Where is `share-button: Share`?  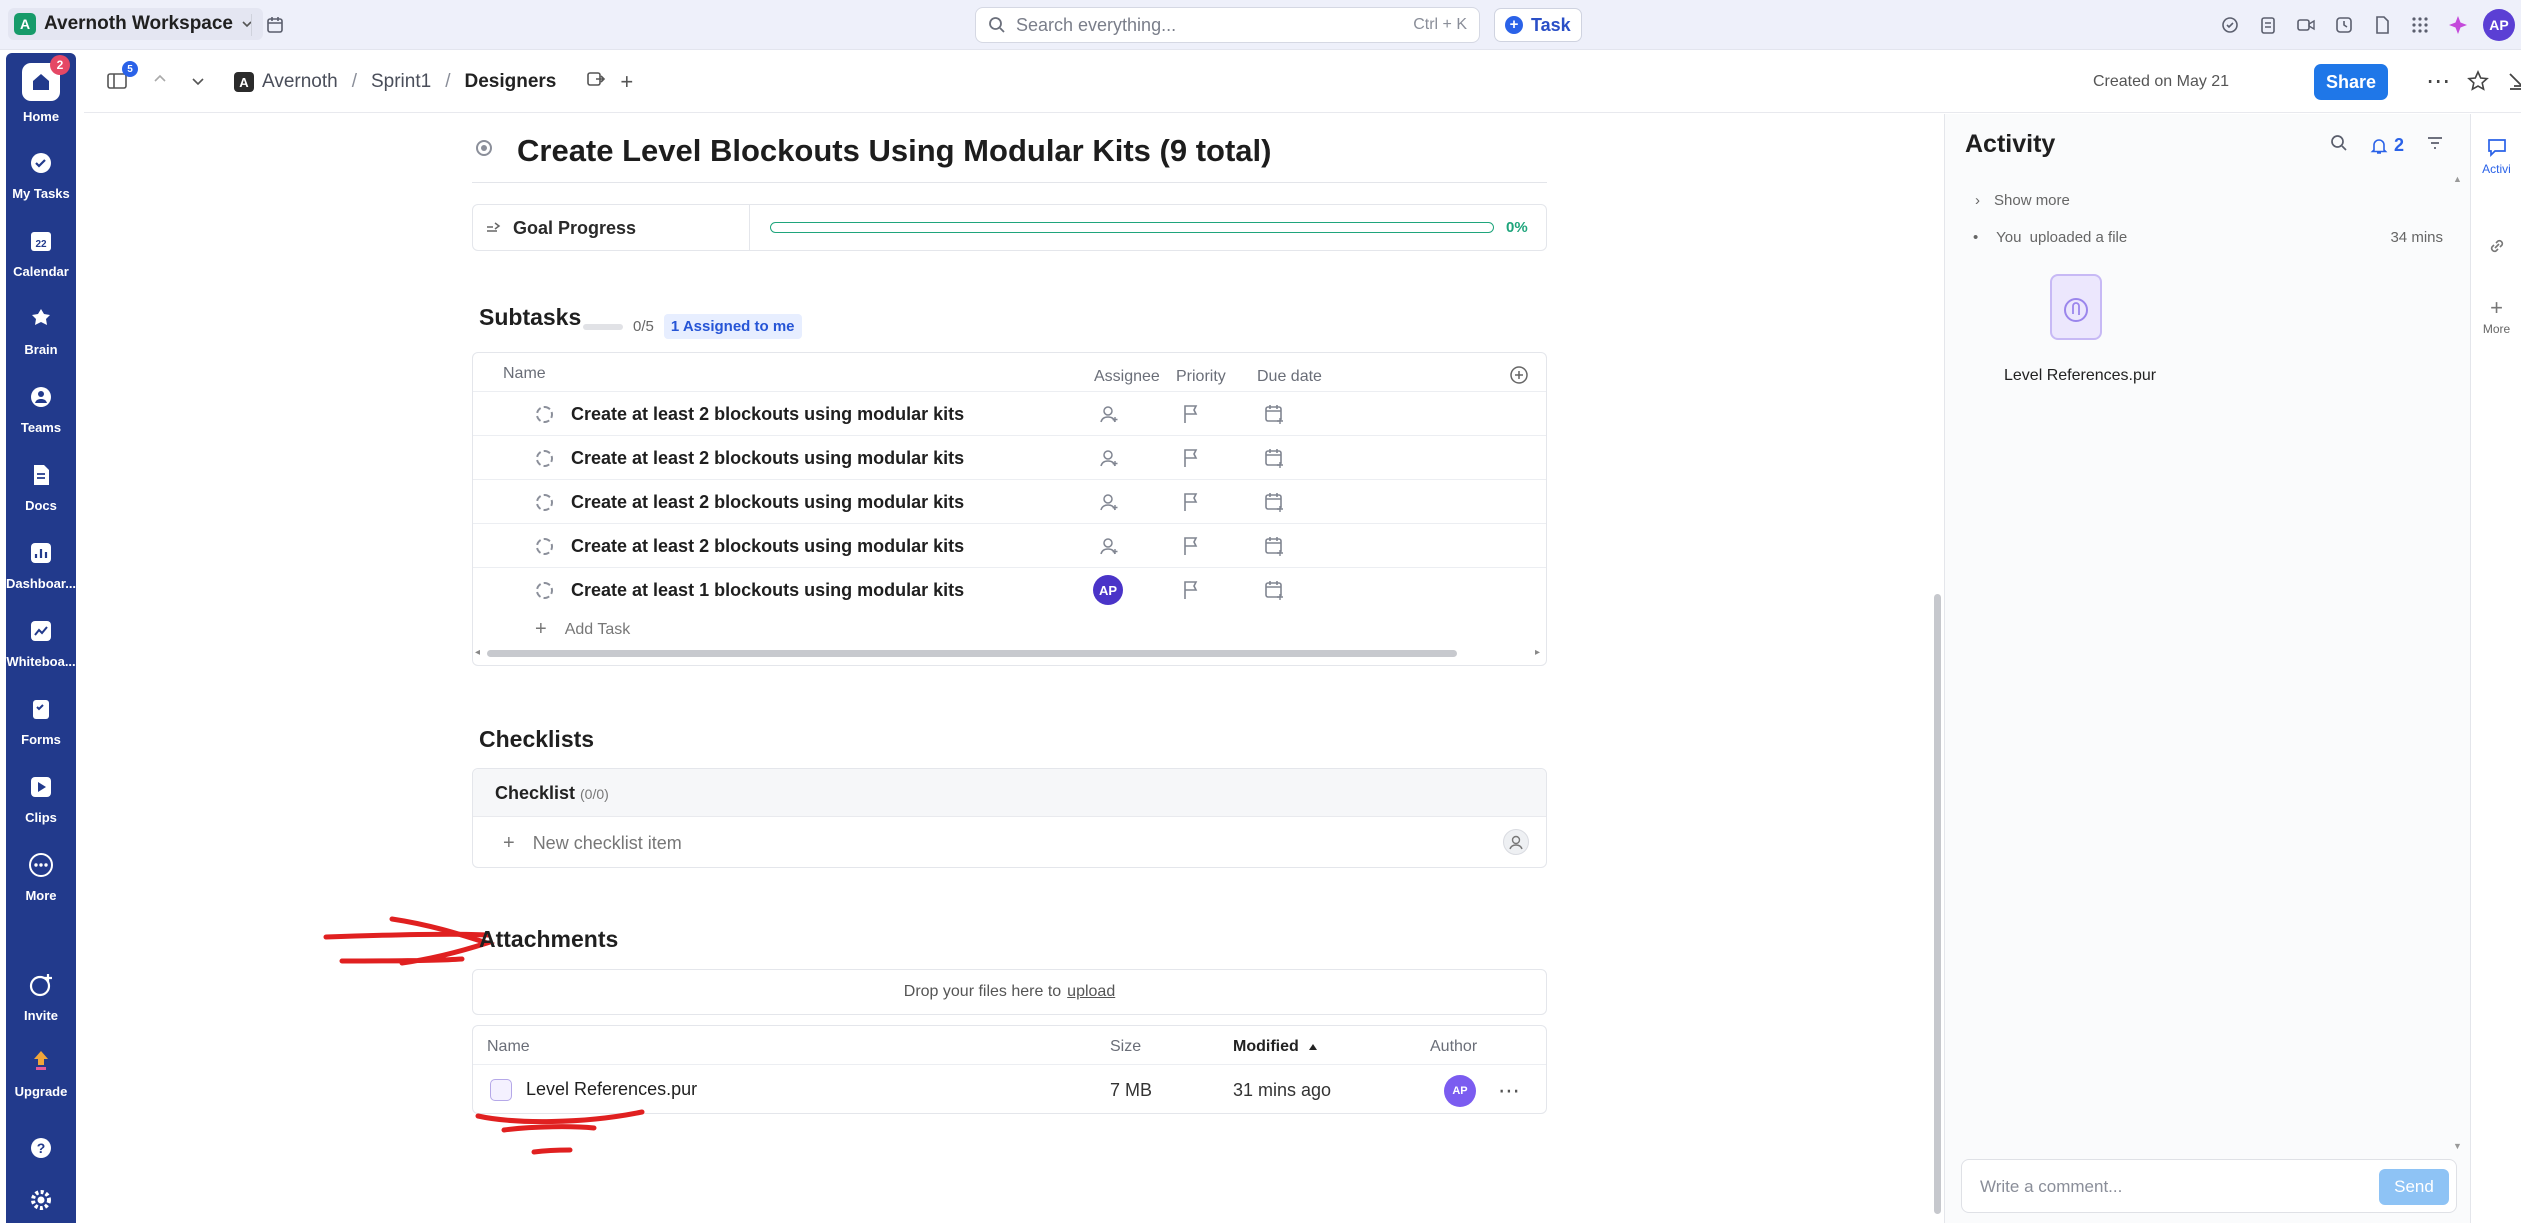 share-button: Share is located at coordinates (2351, 82).